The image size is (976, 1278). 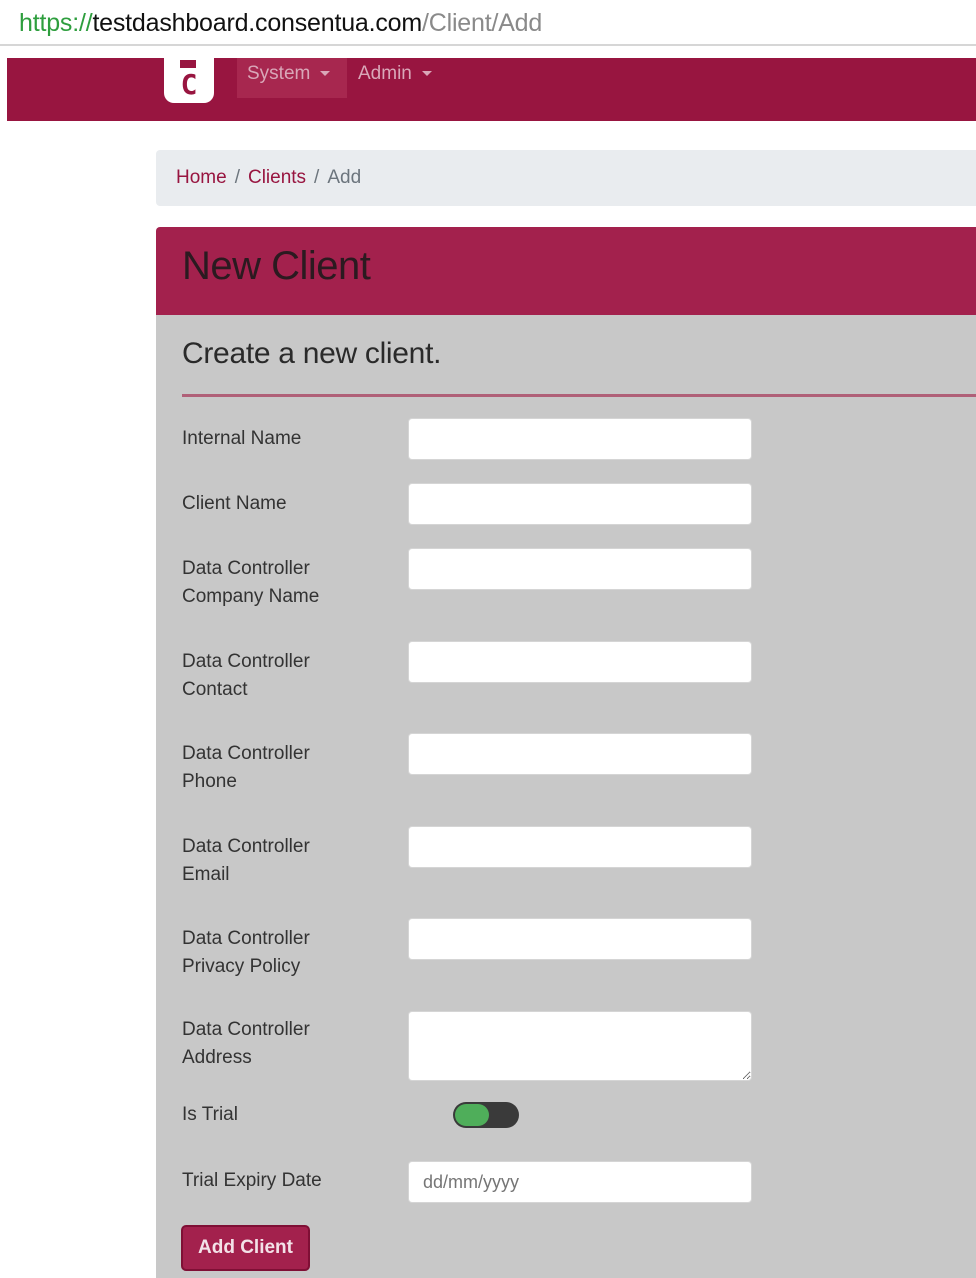 I want to click on page-title: New Client, so click(x=276, y=266).